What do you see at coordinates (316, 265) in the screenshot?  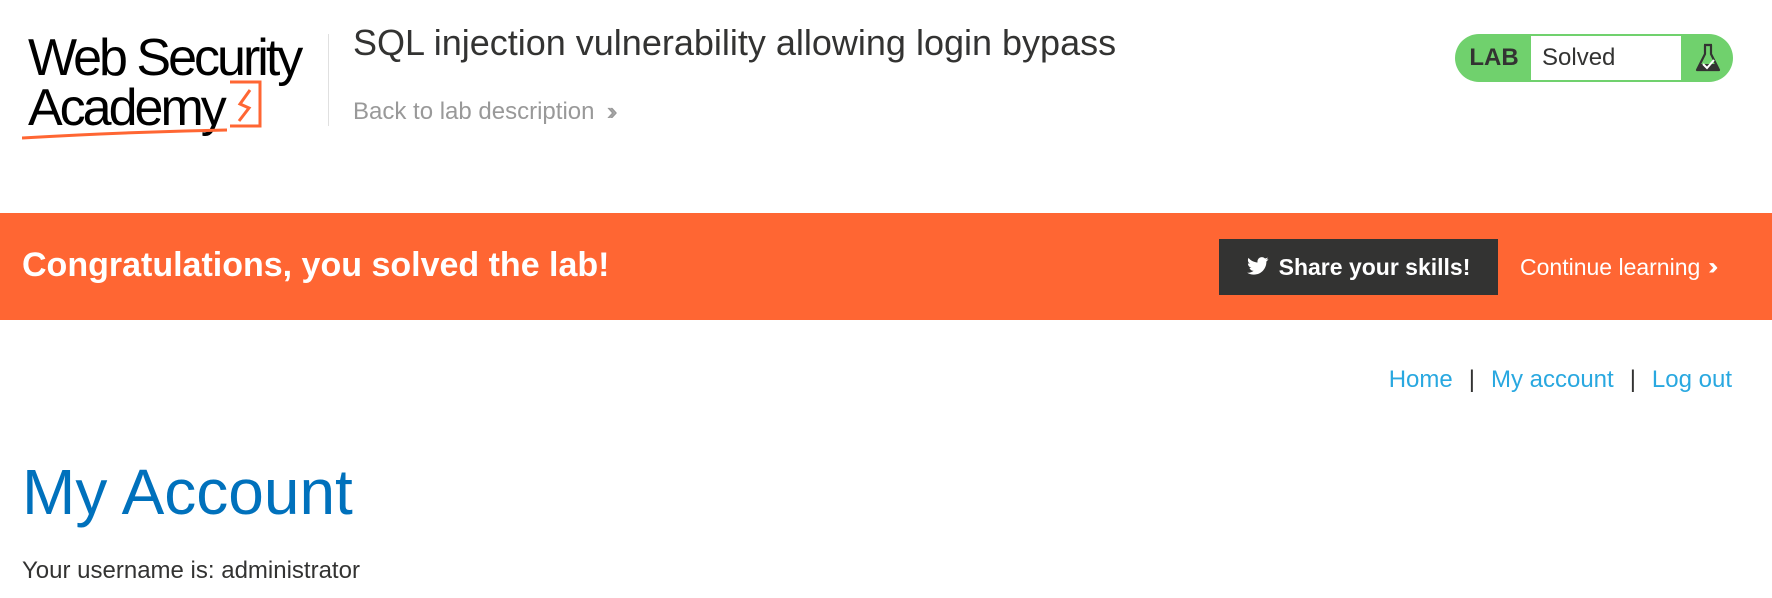 I see `congratulations-message: Congratulations, you solved the lab!` at bounding box center [316, 265].